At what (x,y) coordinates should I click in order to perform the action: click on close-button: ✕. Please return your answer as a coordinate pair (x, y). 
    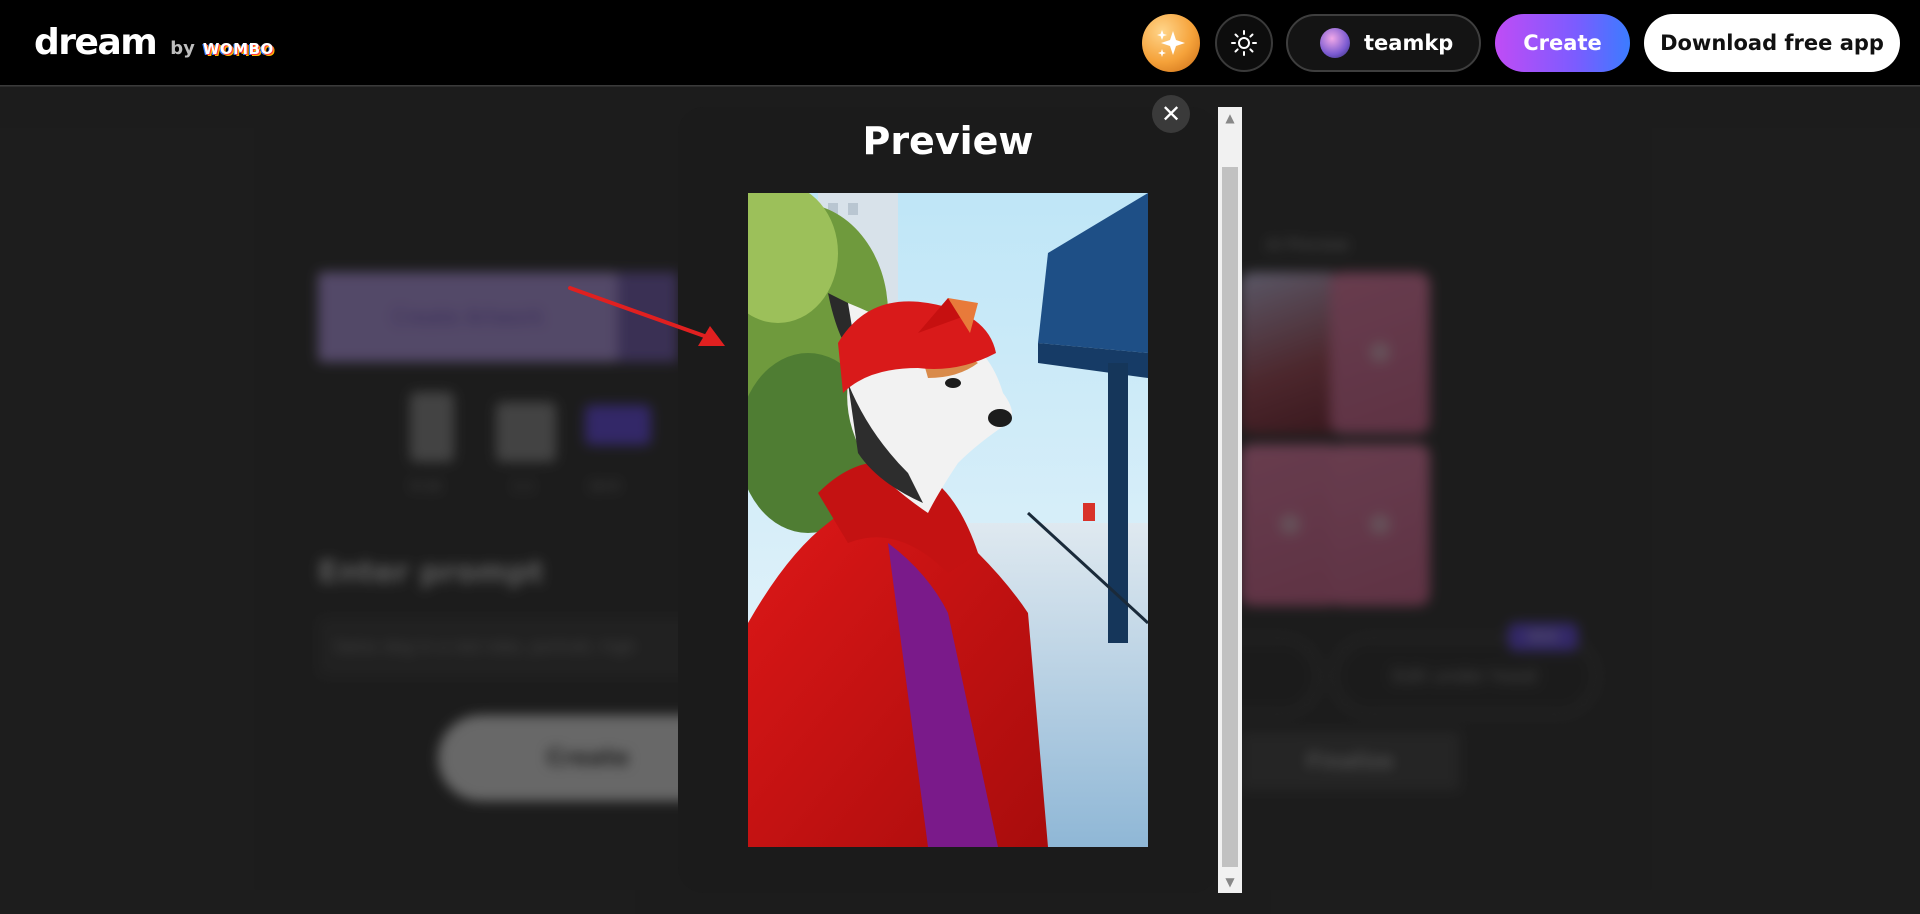
    Looking at the image, I should click on (1171, 114).